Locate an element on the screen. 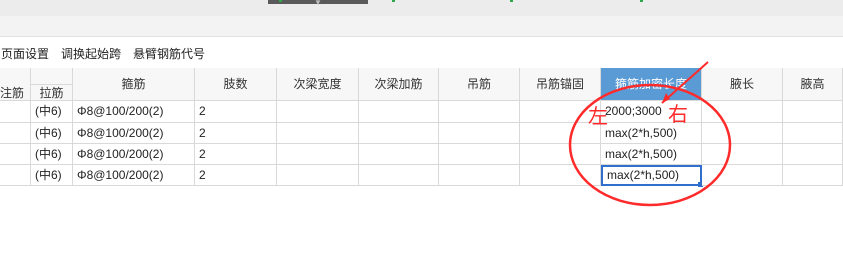 This screenshot has width=843, height=254. header-haunch-length: 腋长 is located at coordinates (742, 84).